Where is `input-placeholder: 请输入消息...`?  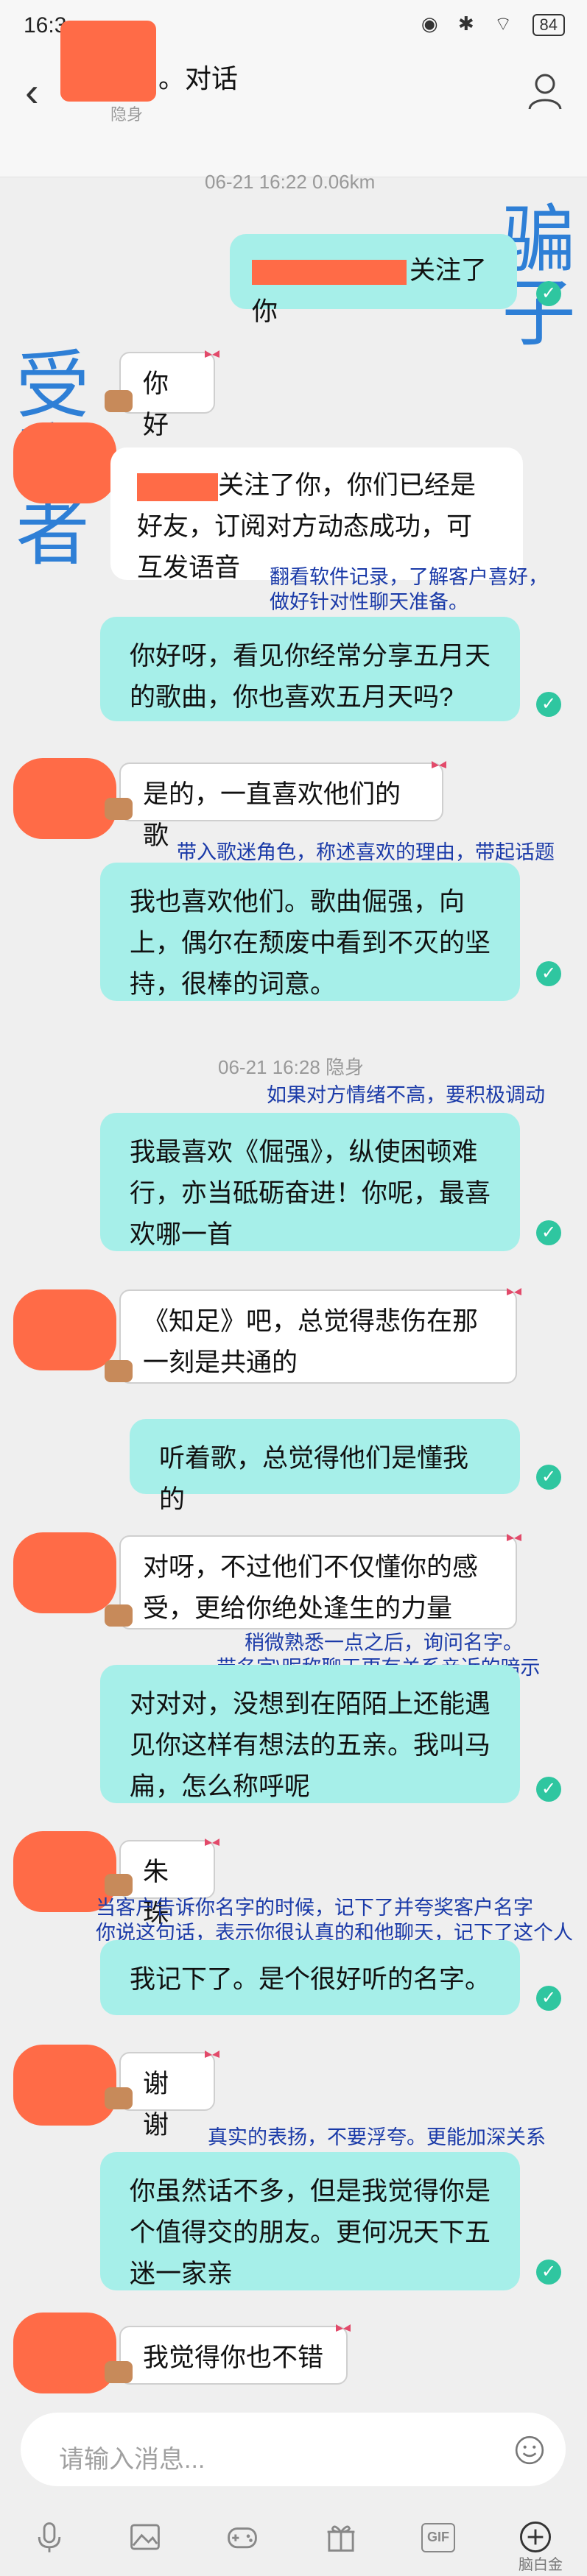
input-placeholder: 请输入消息... is located at coordinates (132, 2460).